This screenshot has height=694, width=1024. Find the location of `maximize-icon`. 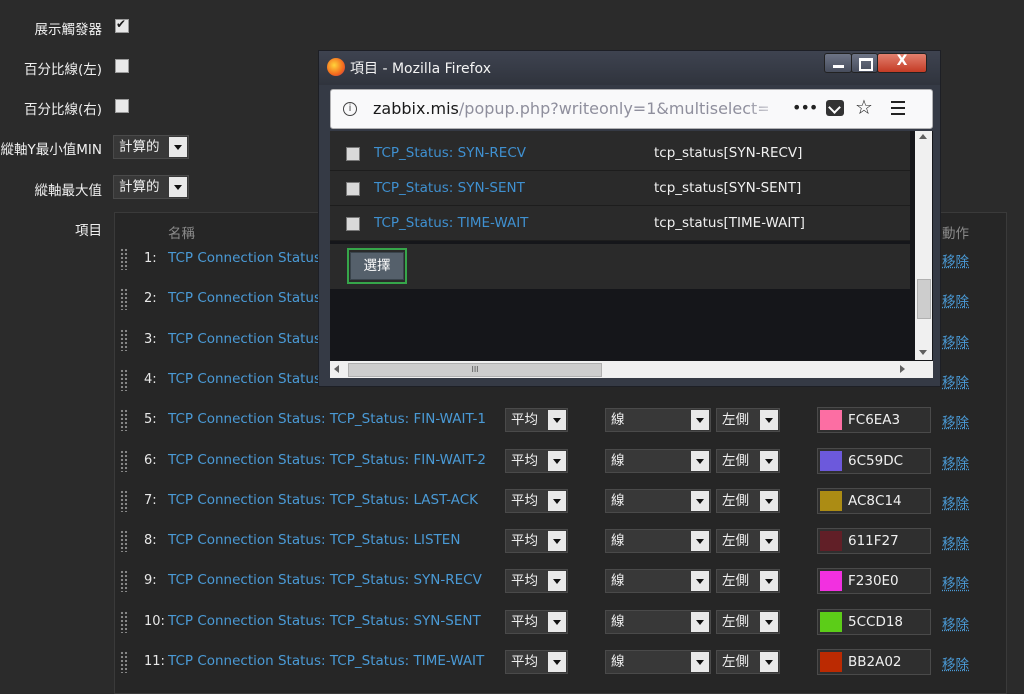

maximize-icon is located at coordinates (866, 64).